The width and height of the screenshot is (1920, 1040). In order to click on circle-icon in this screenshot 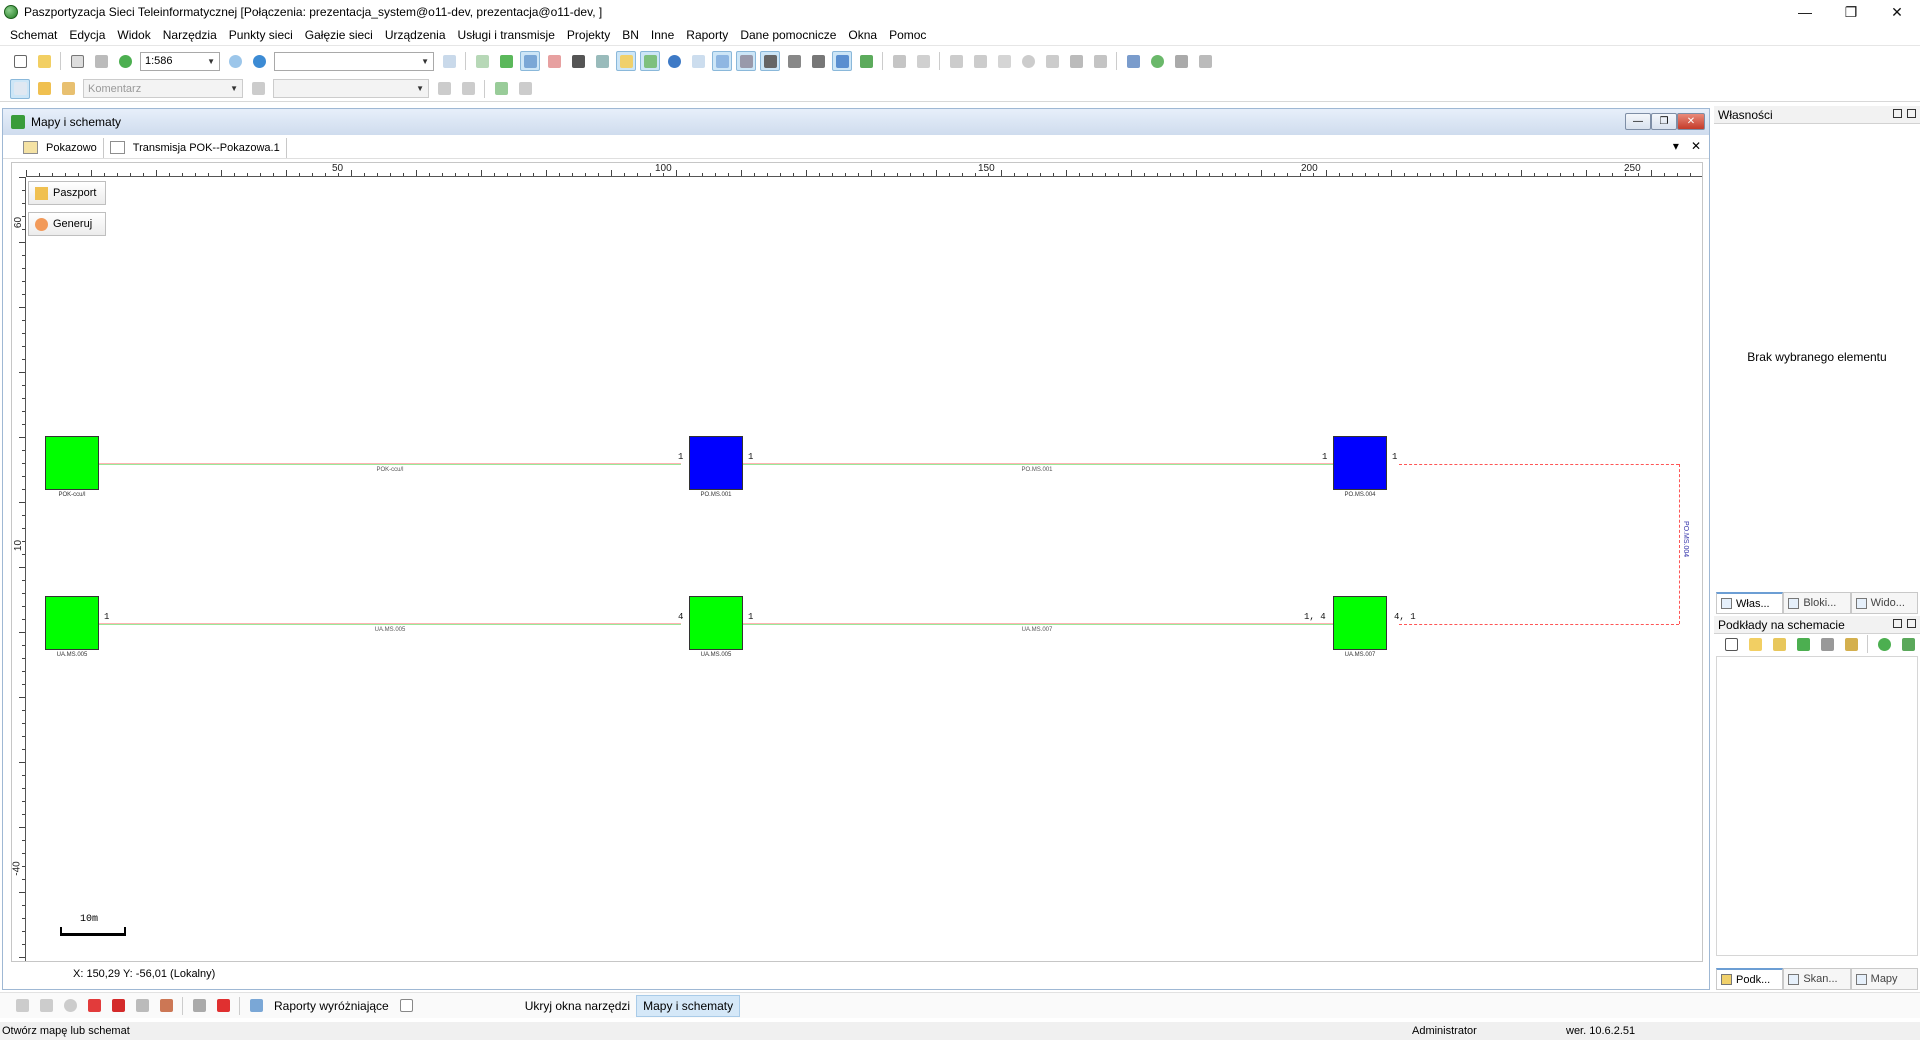, I will do `click(1028, 61)`.